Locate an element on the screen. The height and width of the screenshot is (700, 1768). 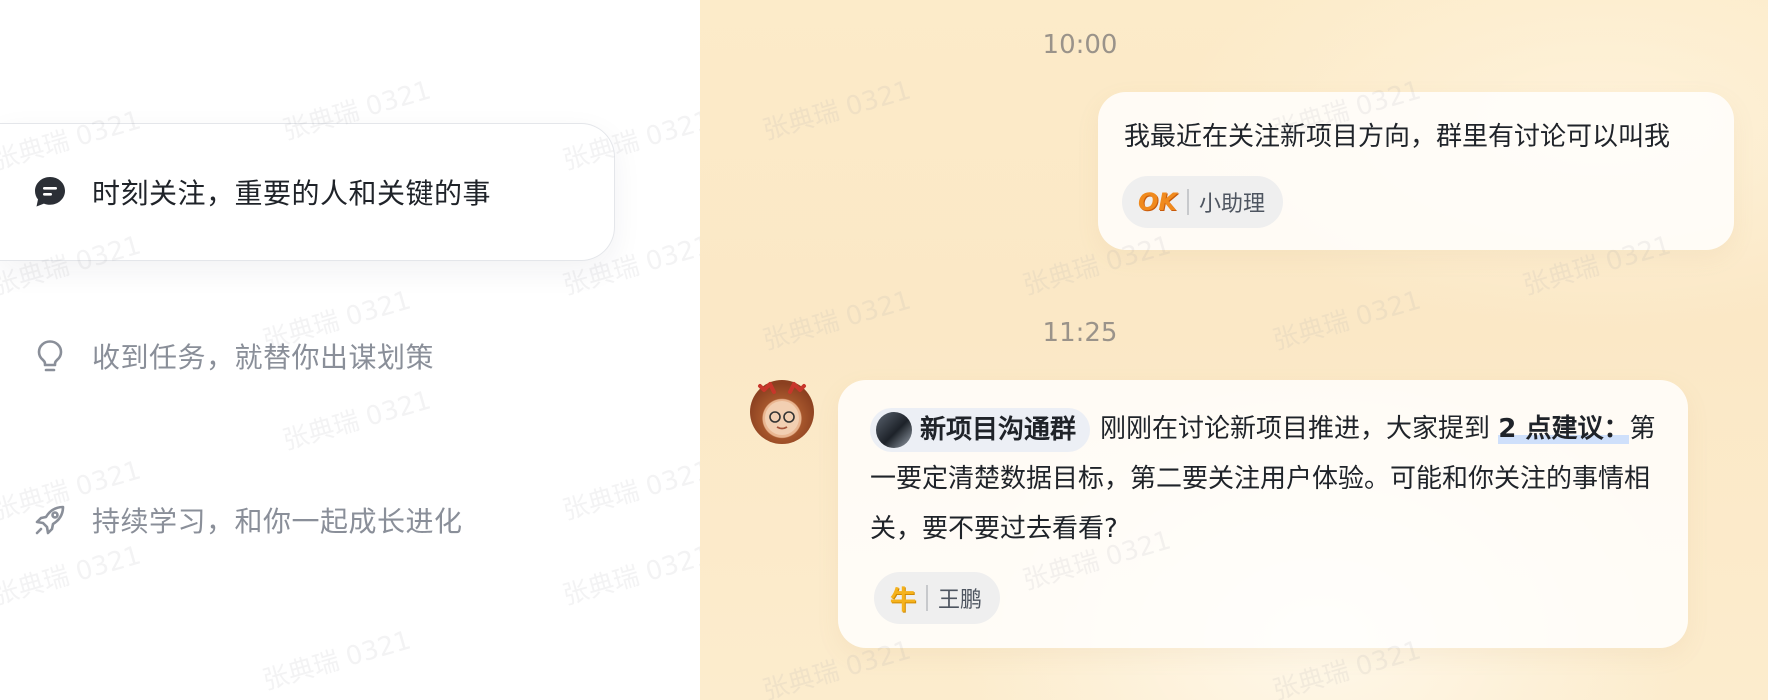
chat-bubble-icon is located at coordinates (50, 192).